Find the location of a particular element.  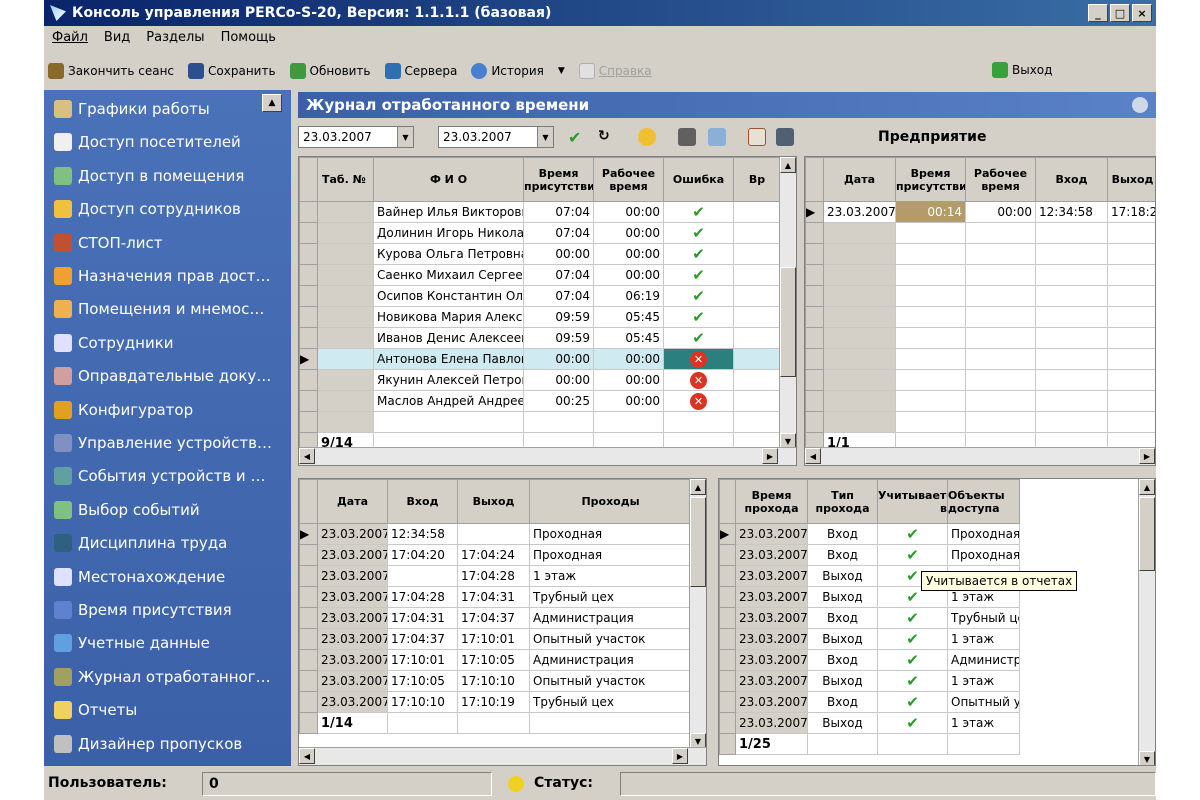

recalculate-icon: ↻ is located at coordinates (607, 137).